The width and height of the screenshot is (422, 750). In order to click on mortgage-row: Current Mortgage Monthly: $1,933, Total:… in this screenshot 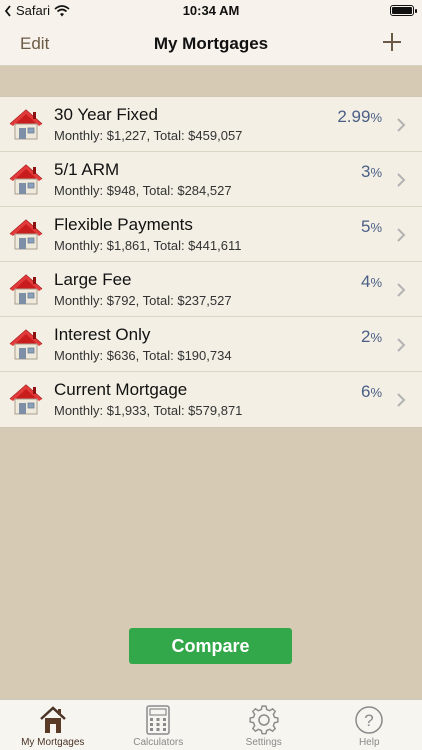, I will do `click(211, 399)`.